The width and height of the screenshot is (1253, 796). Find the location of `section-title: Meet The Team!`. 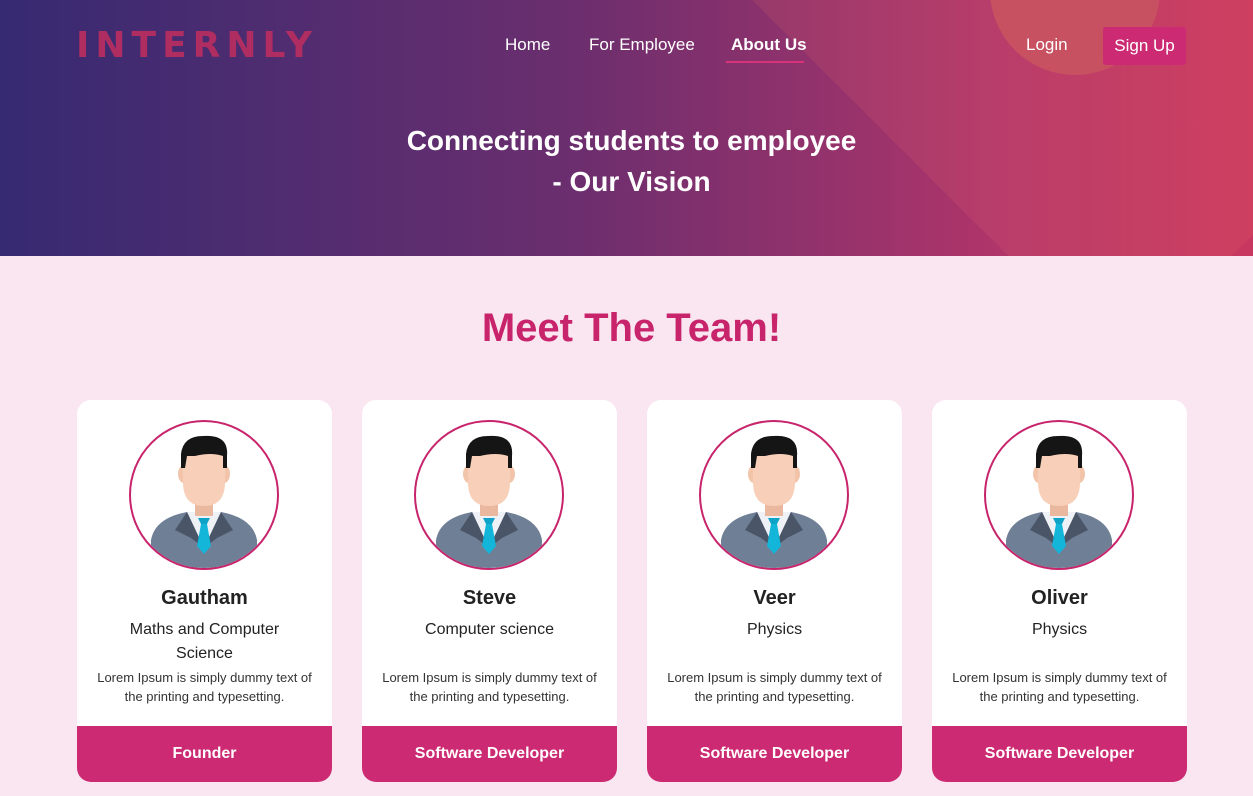

section-title: Meet The Team! is located at coordinates (631, 328).